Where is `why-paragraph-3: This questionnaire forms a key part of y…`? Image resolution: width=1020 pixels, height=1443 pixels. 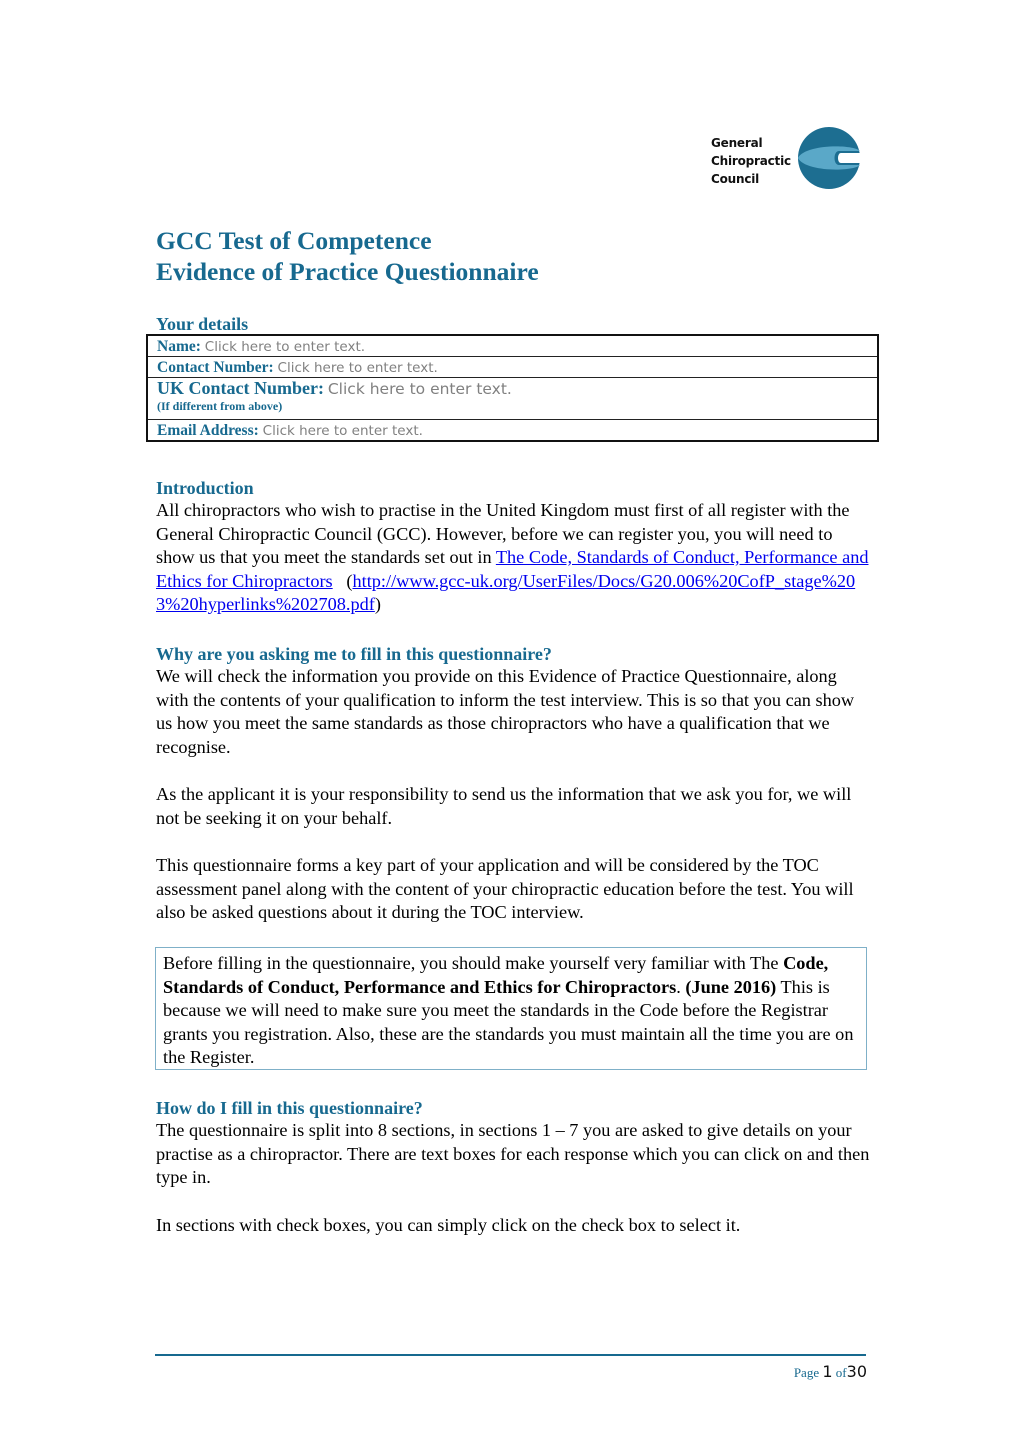
why-paragraph-3: This questionnaire forms a key part of y… is located at coordinates (505, 889).